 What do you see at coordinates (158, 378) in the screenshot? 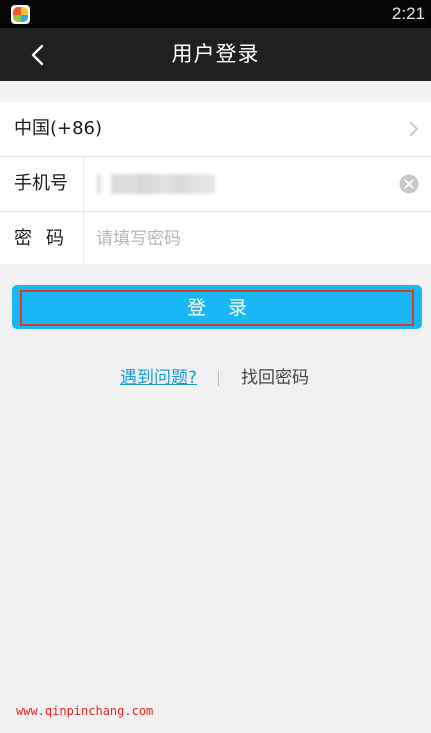
I see `problem-link: 遇到问题?` at bounding box center [158, 378].